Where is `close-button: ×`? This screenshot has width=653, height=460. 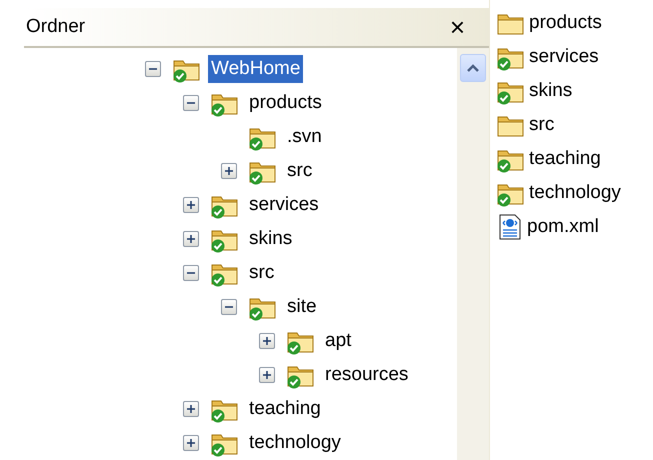
close-button: × is located at coordinates (457, 27).